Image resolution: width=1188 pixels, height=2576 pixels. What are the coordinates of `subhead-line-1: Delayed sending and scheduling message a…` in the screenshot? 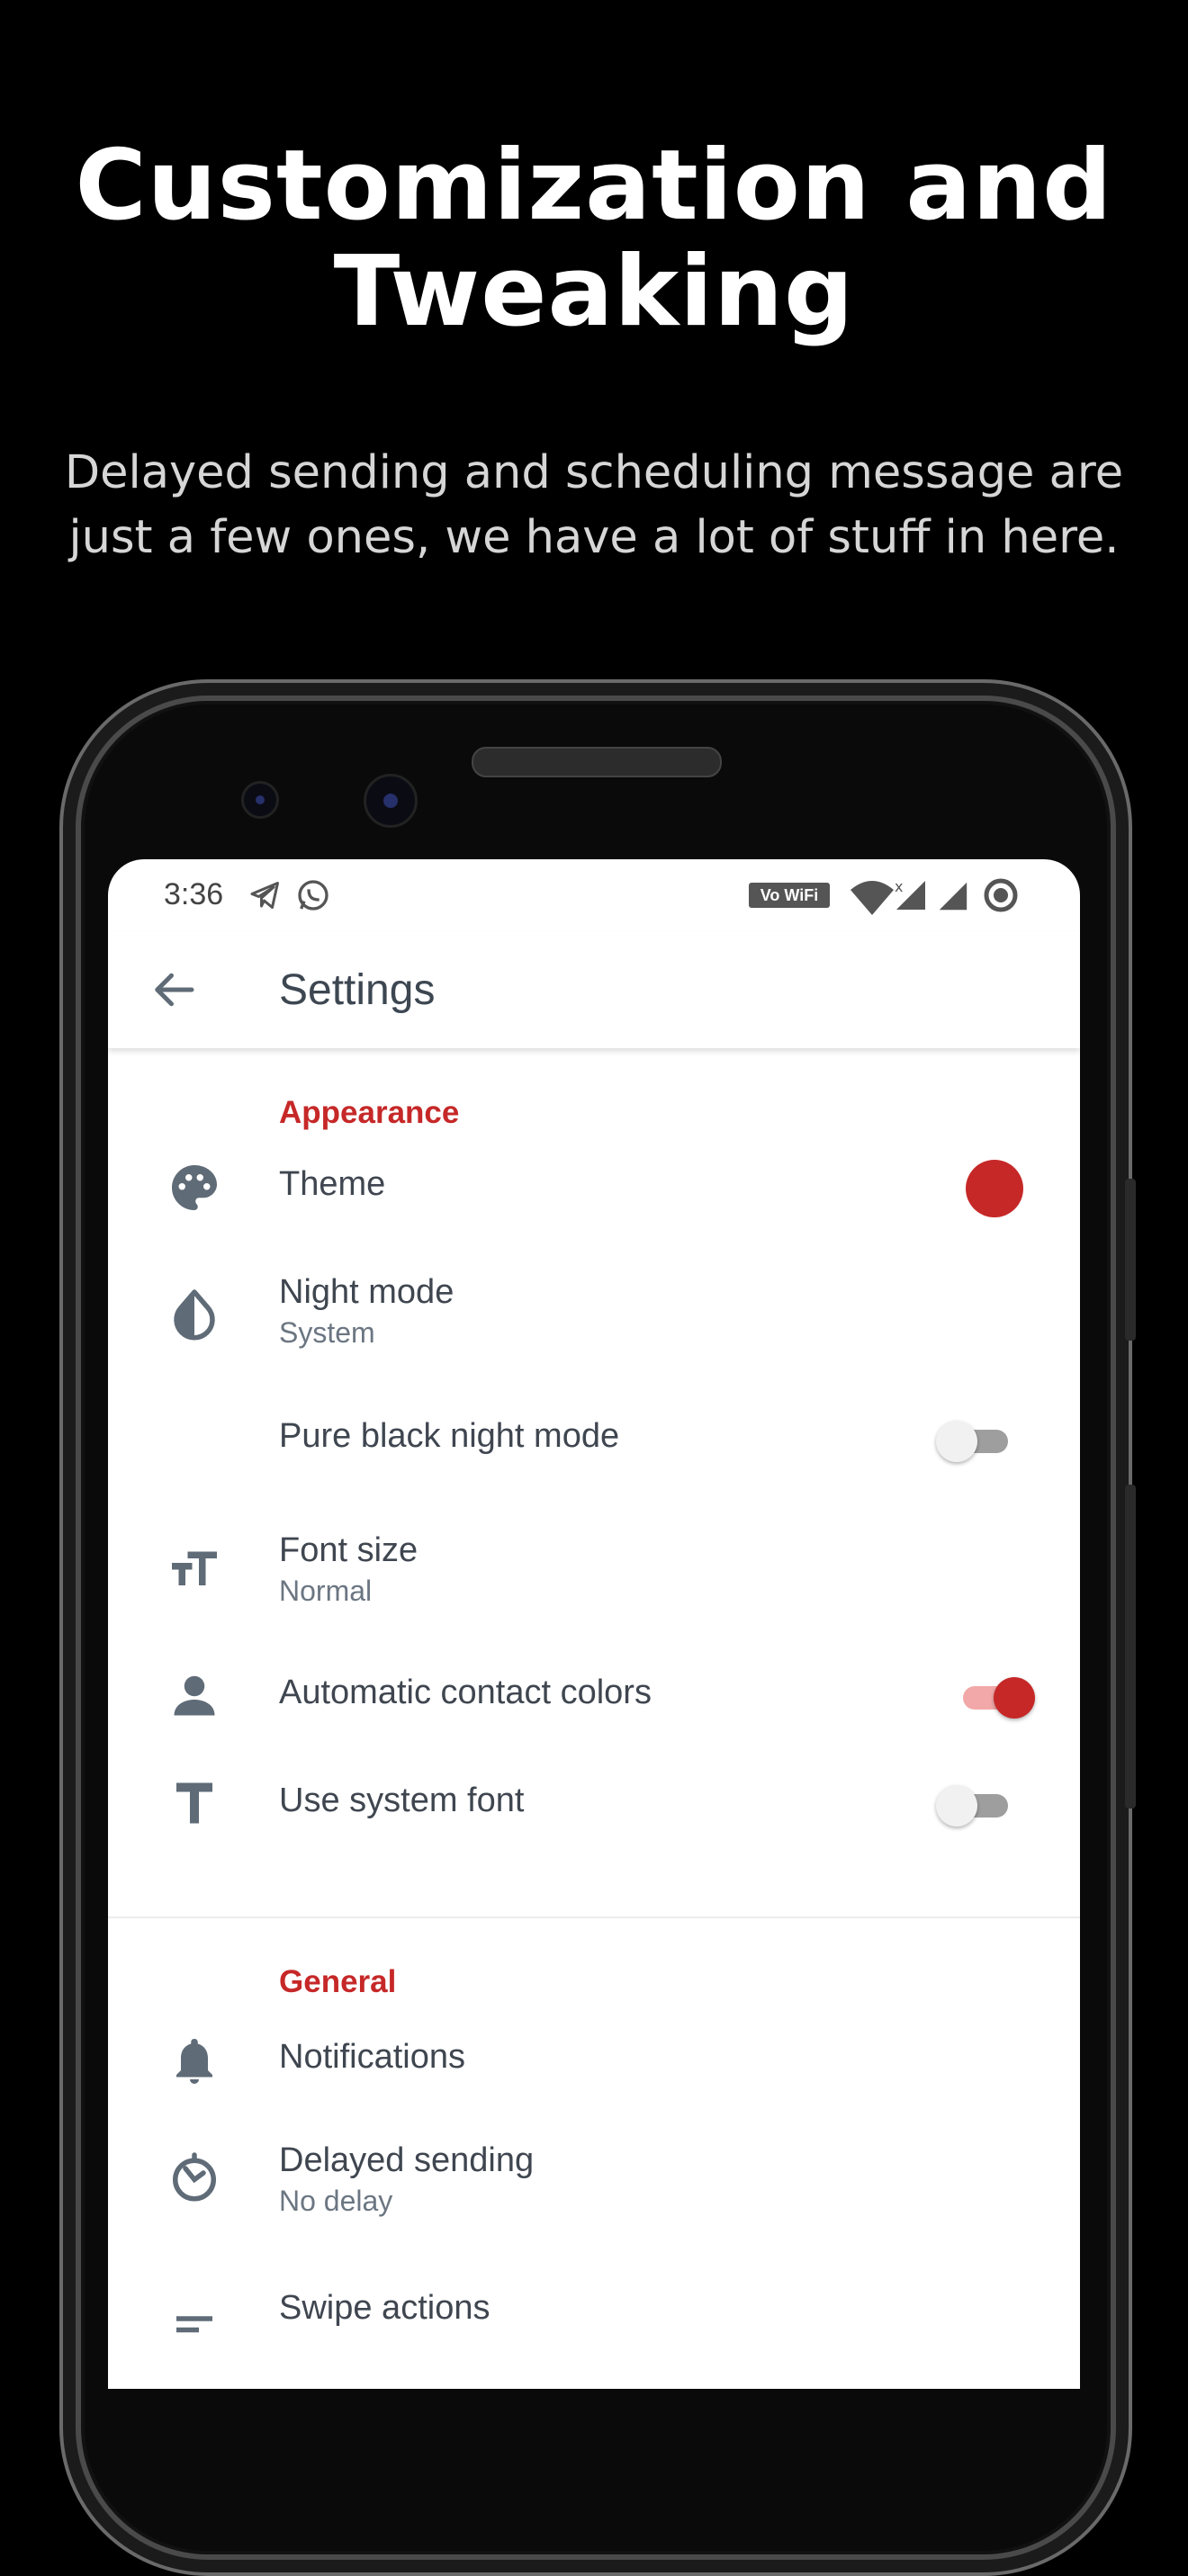 It's located at (594, 473).